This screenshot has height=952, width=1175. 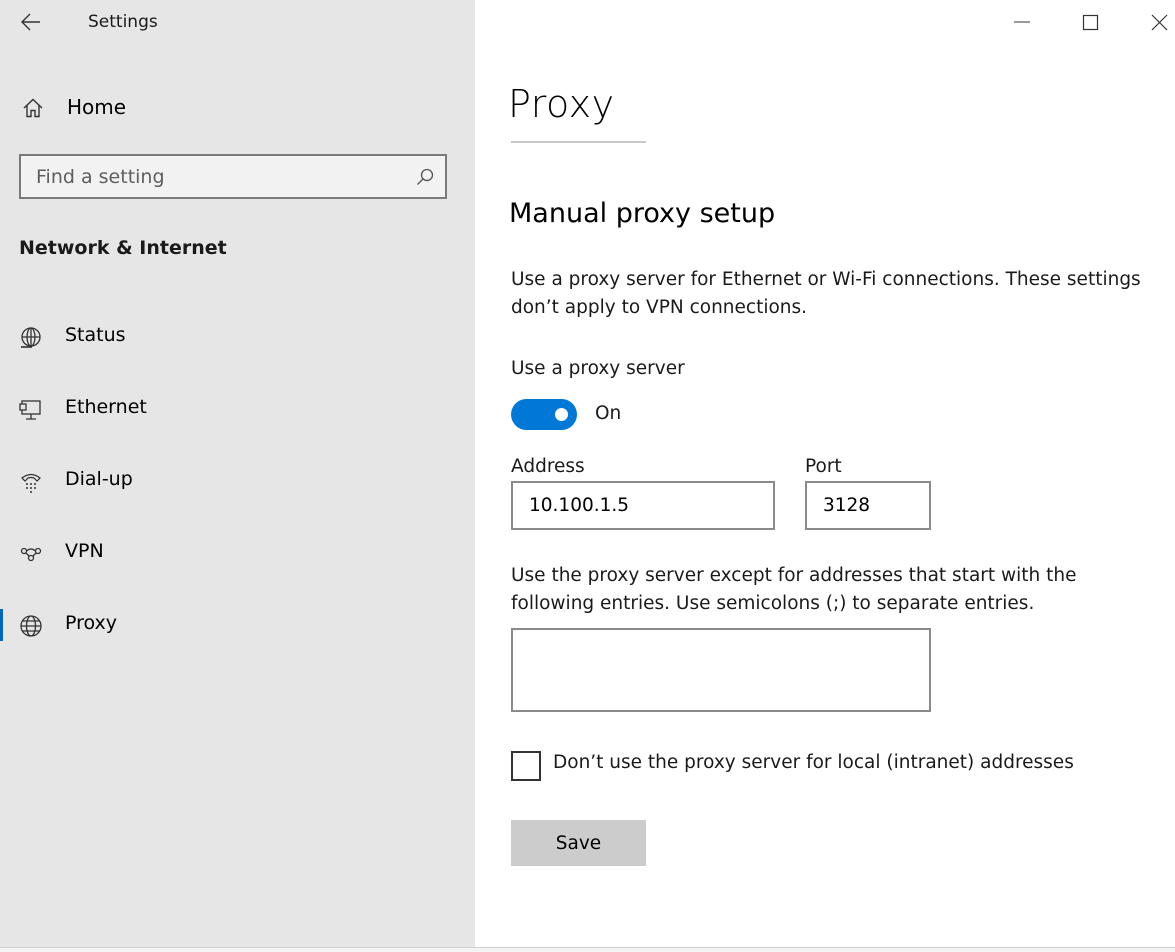 What do you see at coordinates (237, 409) in the screenshot?
I see `sidebar-item-ethernet: Ethernet` at bounding box center [237, 409].